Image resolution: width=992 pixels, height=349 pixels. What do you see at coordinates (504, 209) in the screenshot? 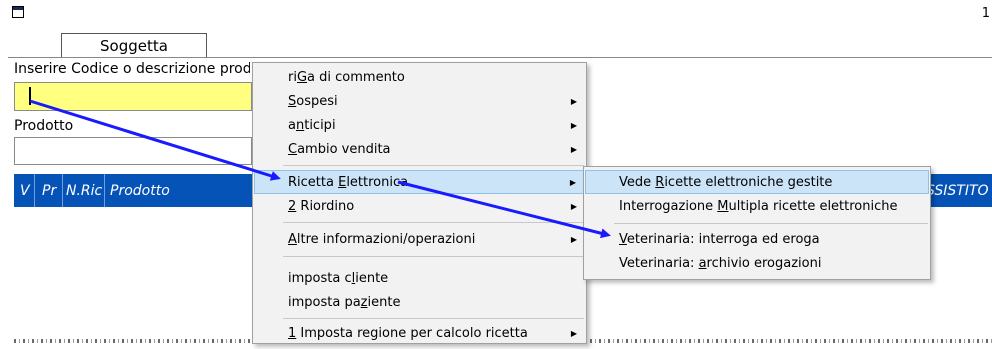
I see `arrow-to-veterinaria` at bounding box center [504, 209].